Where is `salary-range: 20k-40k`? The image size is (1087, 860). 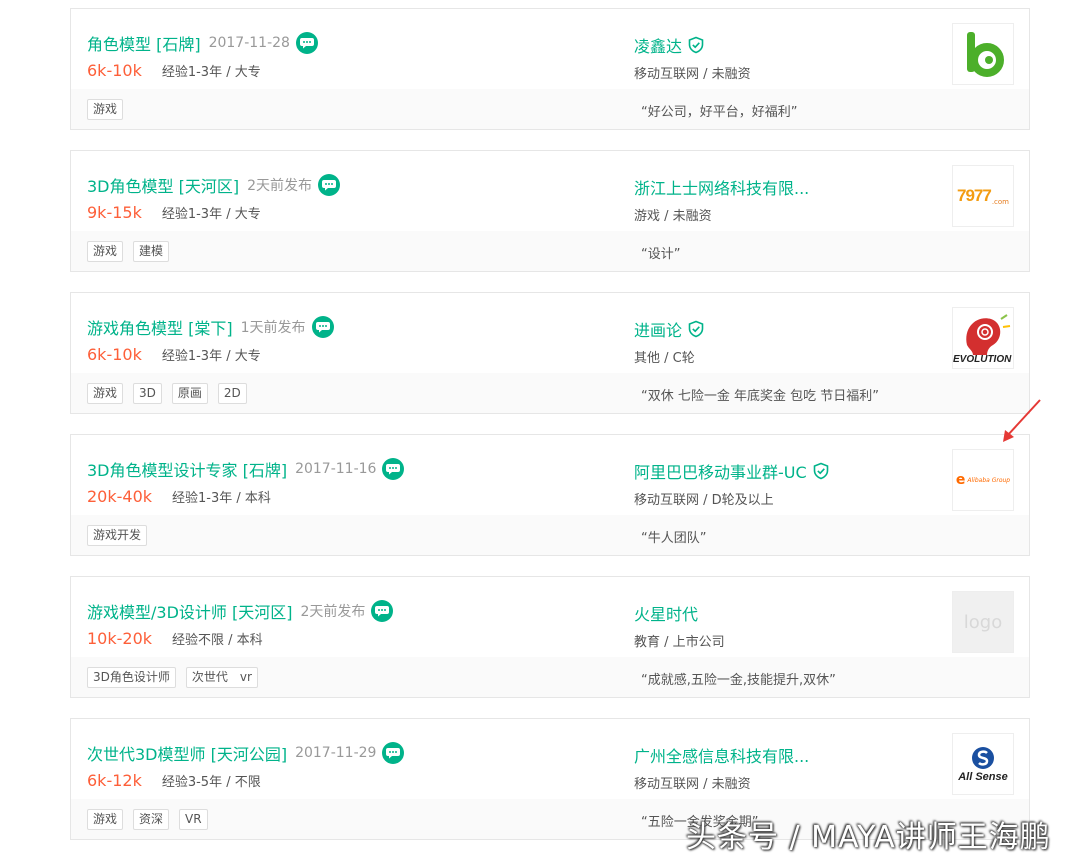 salary-range: 20k-40k is located at coordinates (120, 496).